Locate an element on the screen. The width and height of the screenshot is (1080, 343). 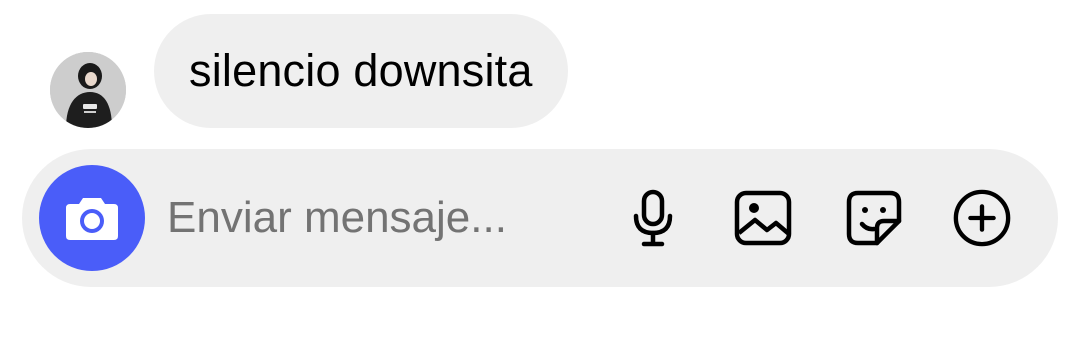
sticker-icon is located at coordinates (874, 218).